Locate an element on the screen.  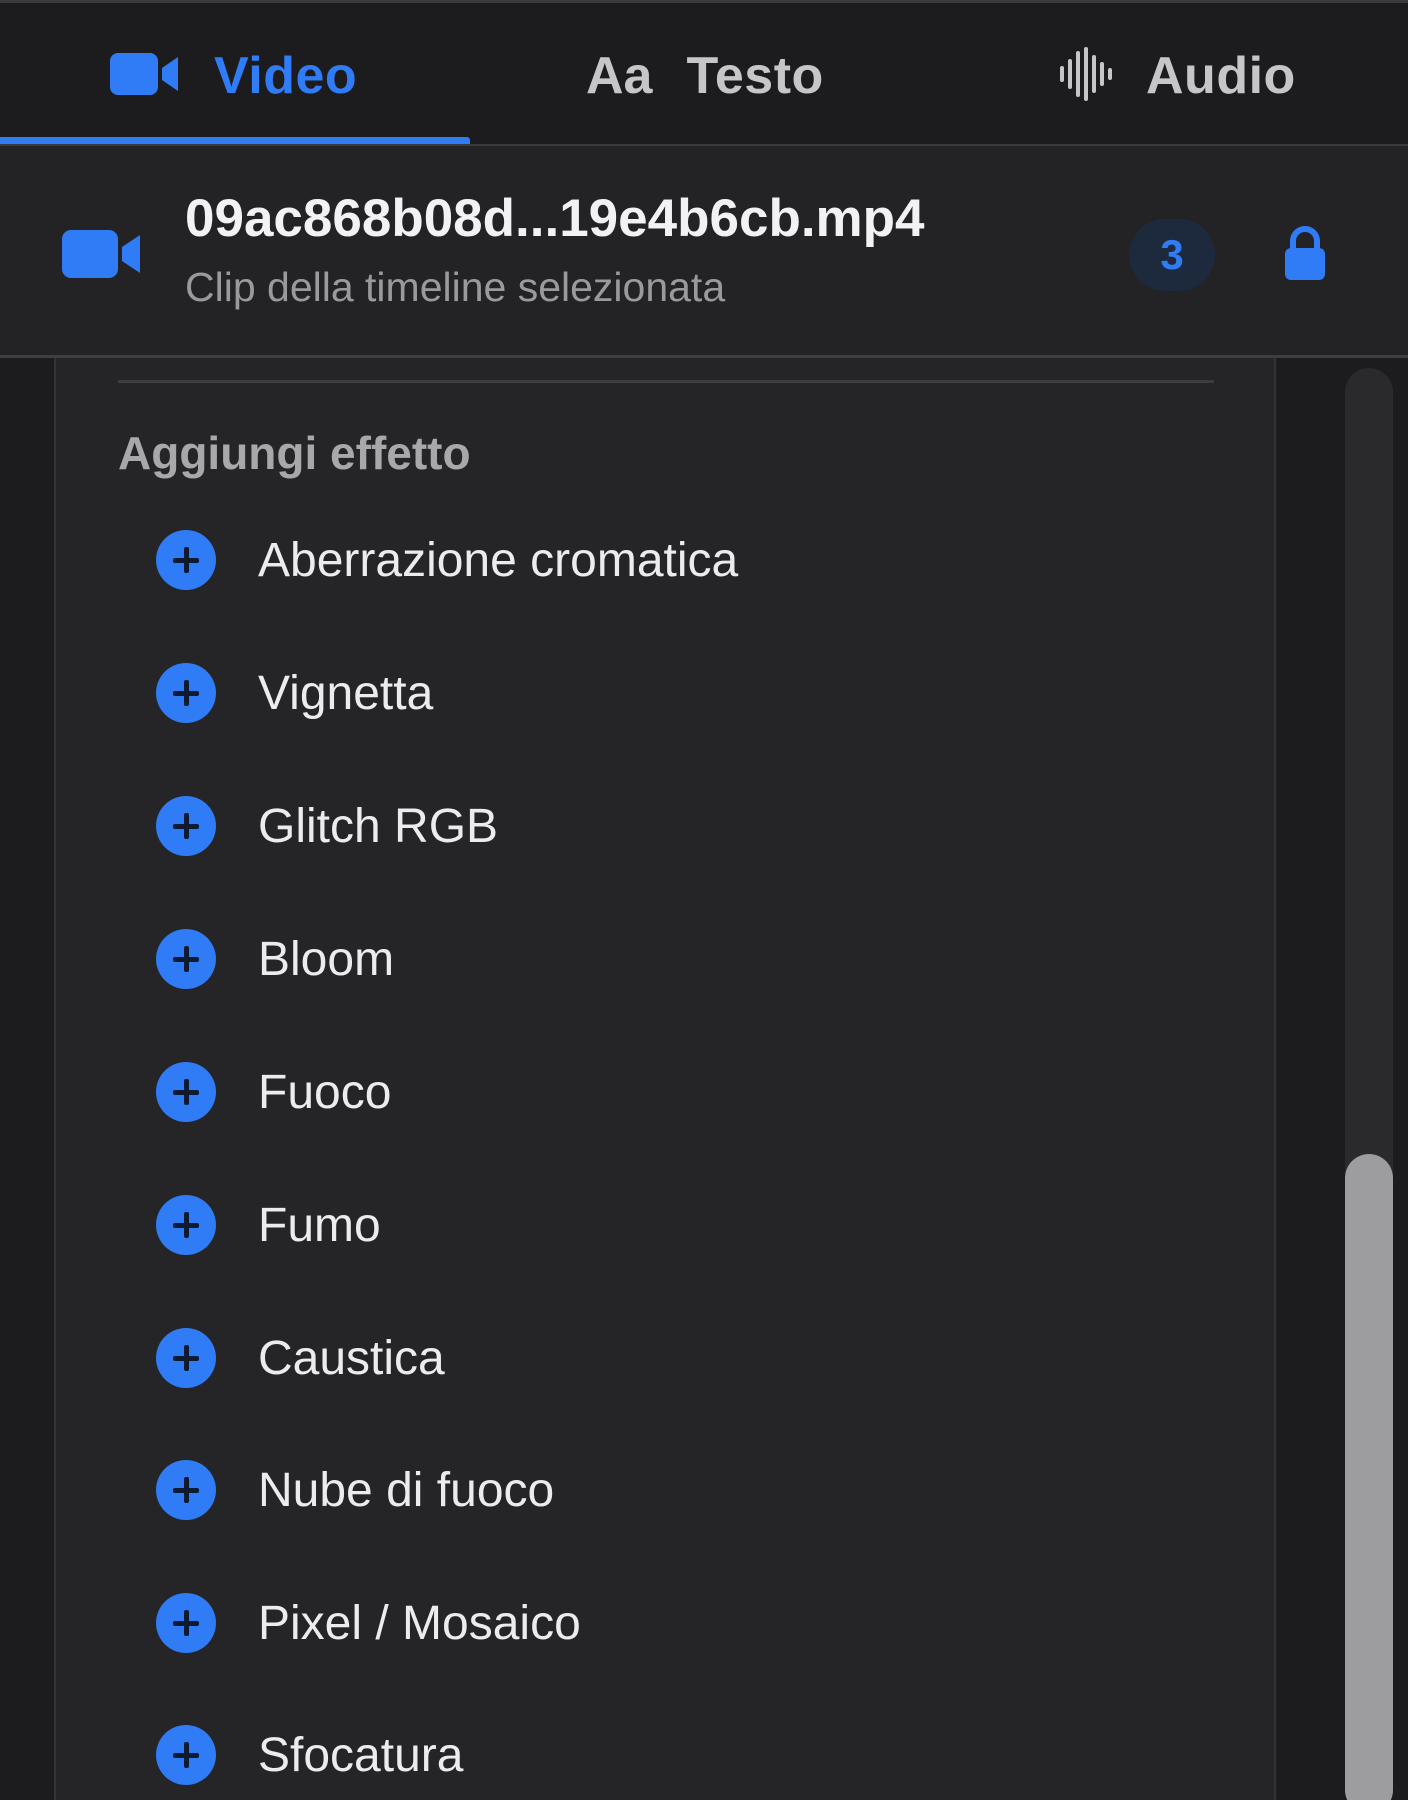
tab-video-label: Video is located at coordinates (286, 76).